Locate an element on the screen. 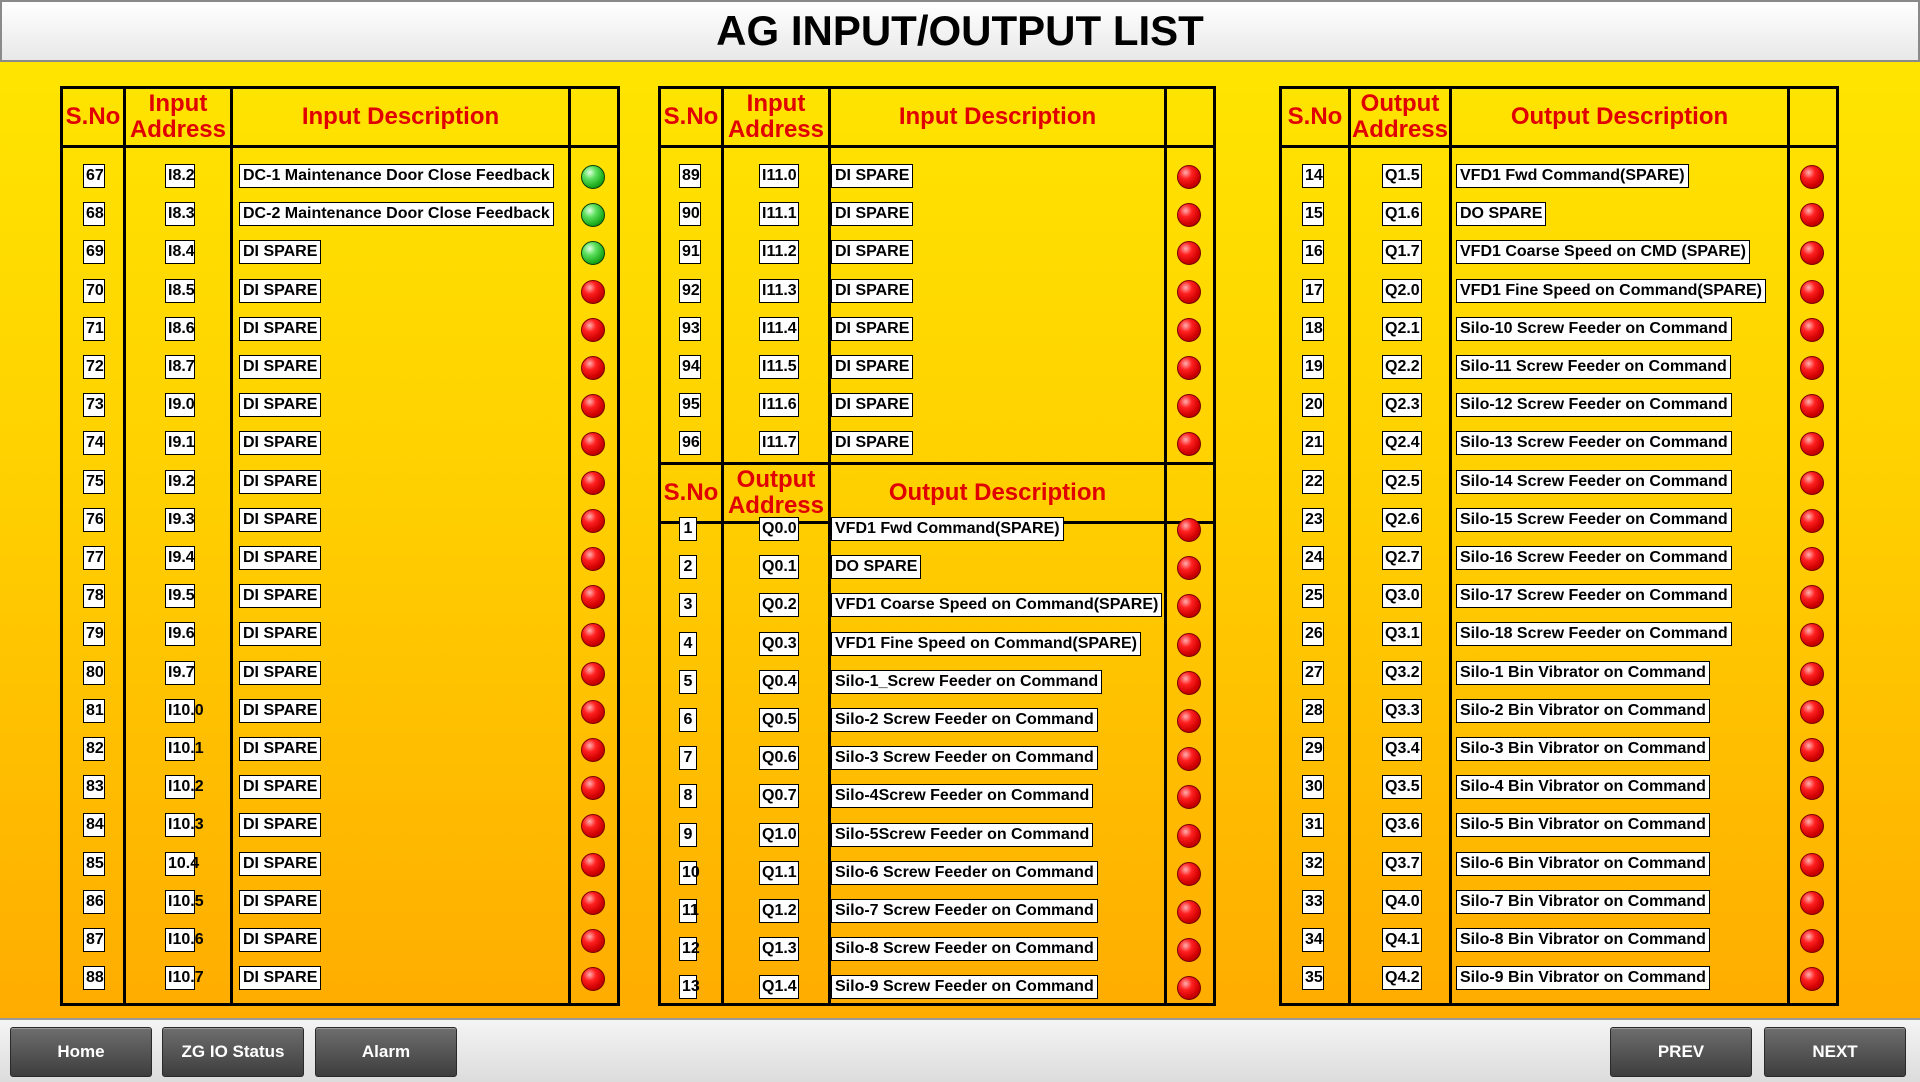  table-row: 93 I11.4 DI SPARE is located at coordinates (937, 330).